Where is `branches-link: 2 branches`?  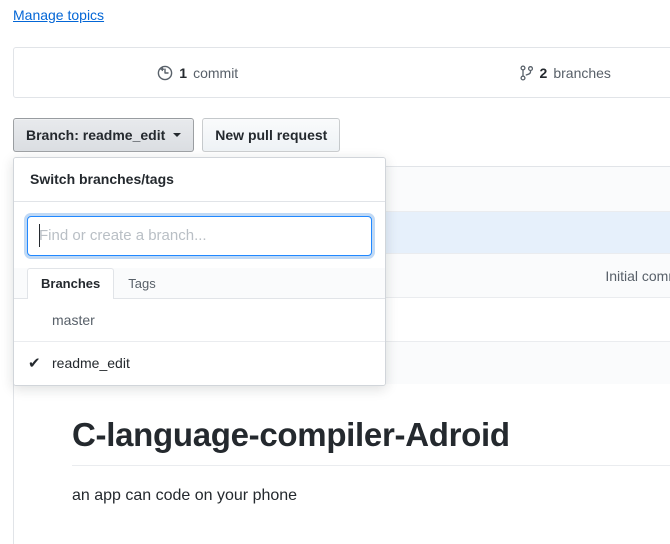
branches-link: 2 branches is located at coordinates (565, 72).